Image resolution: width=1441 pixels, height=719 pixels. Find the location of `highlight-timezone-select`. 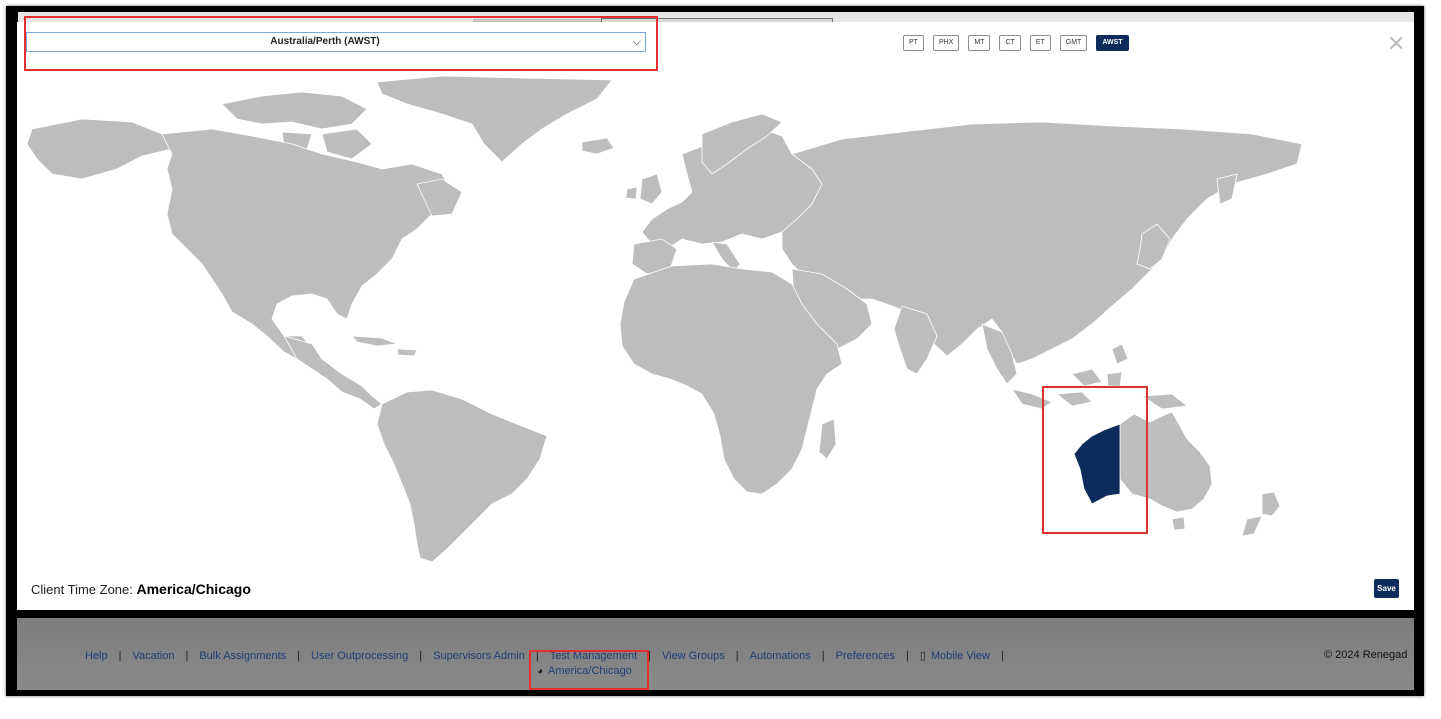

highlight-timezone-select is located at coordinates (341, 43).